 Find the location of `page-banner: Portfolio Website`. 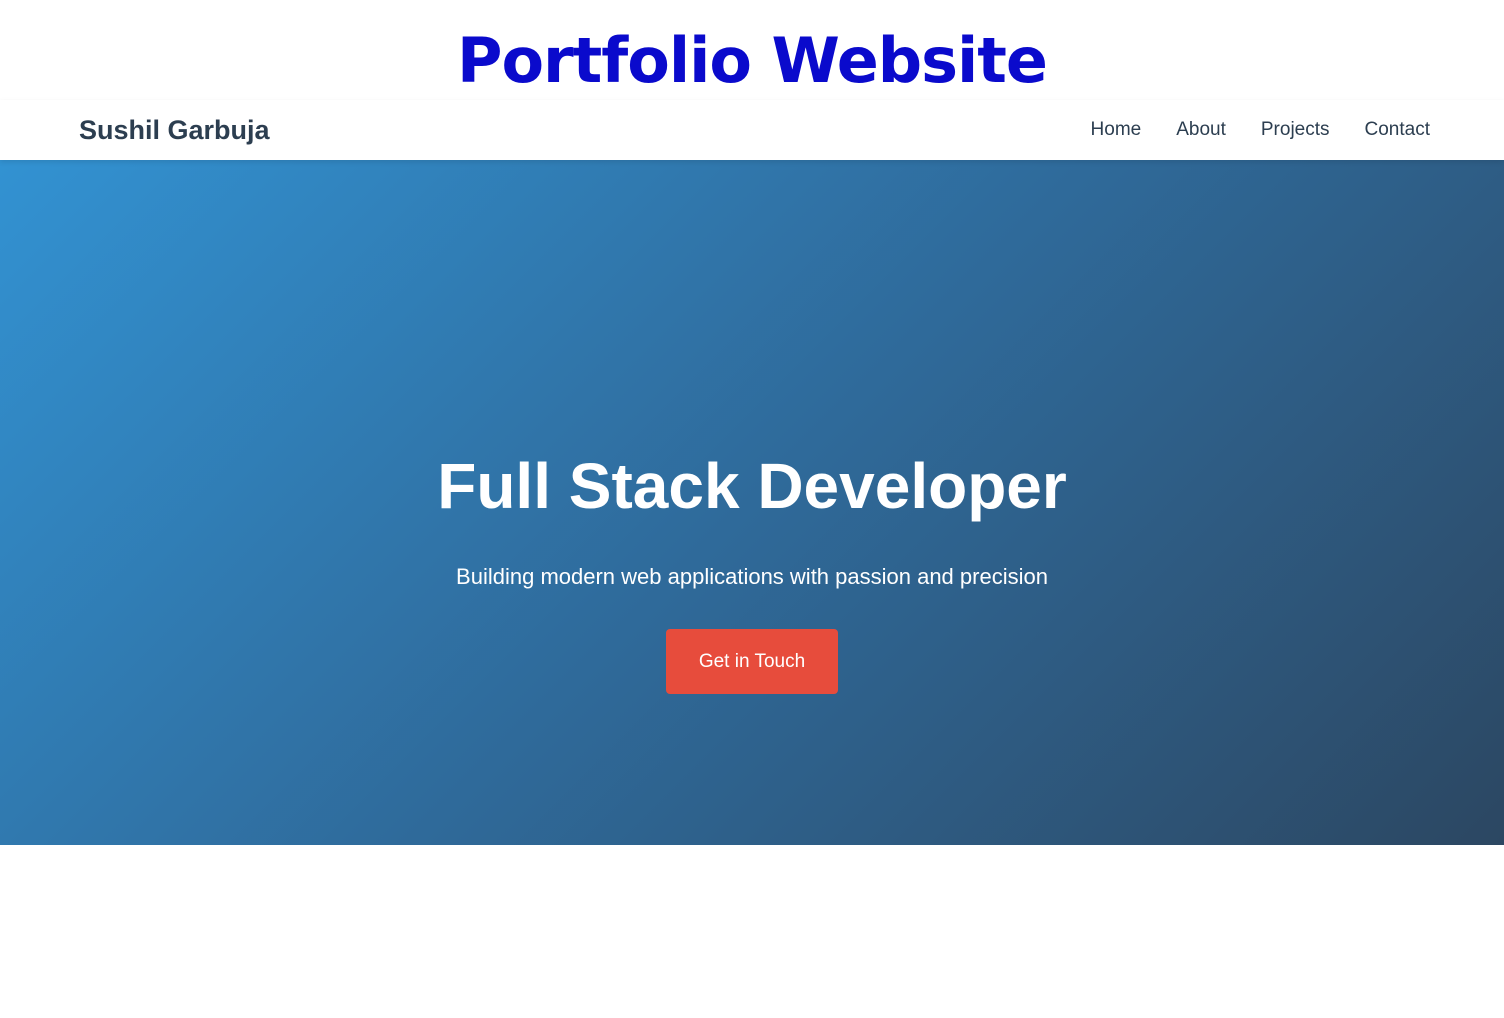

page-banner: Portfolio Website is located at coordinates (752, 52).